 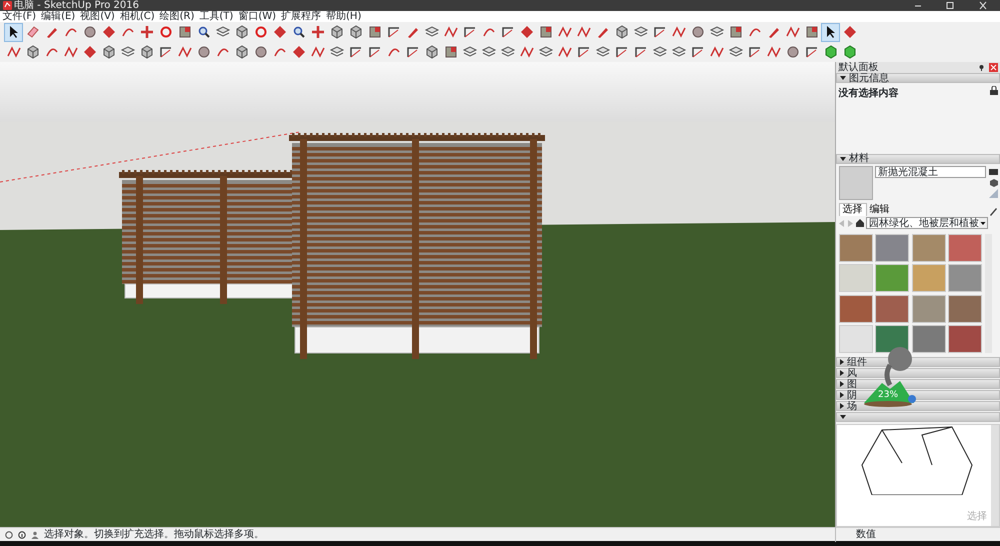 I want to click on panel-title: 默认面板, so click(x=858, y=66).